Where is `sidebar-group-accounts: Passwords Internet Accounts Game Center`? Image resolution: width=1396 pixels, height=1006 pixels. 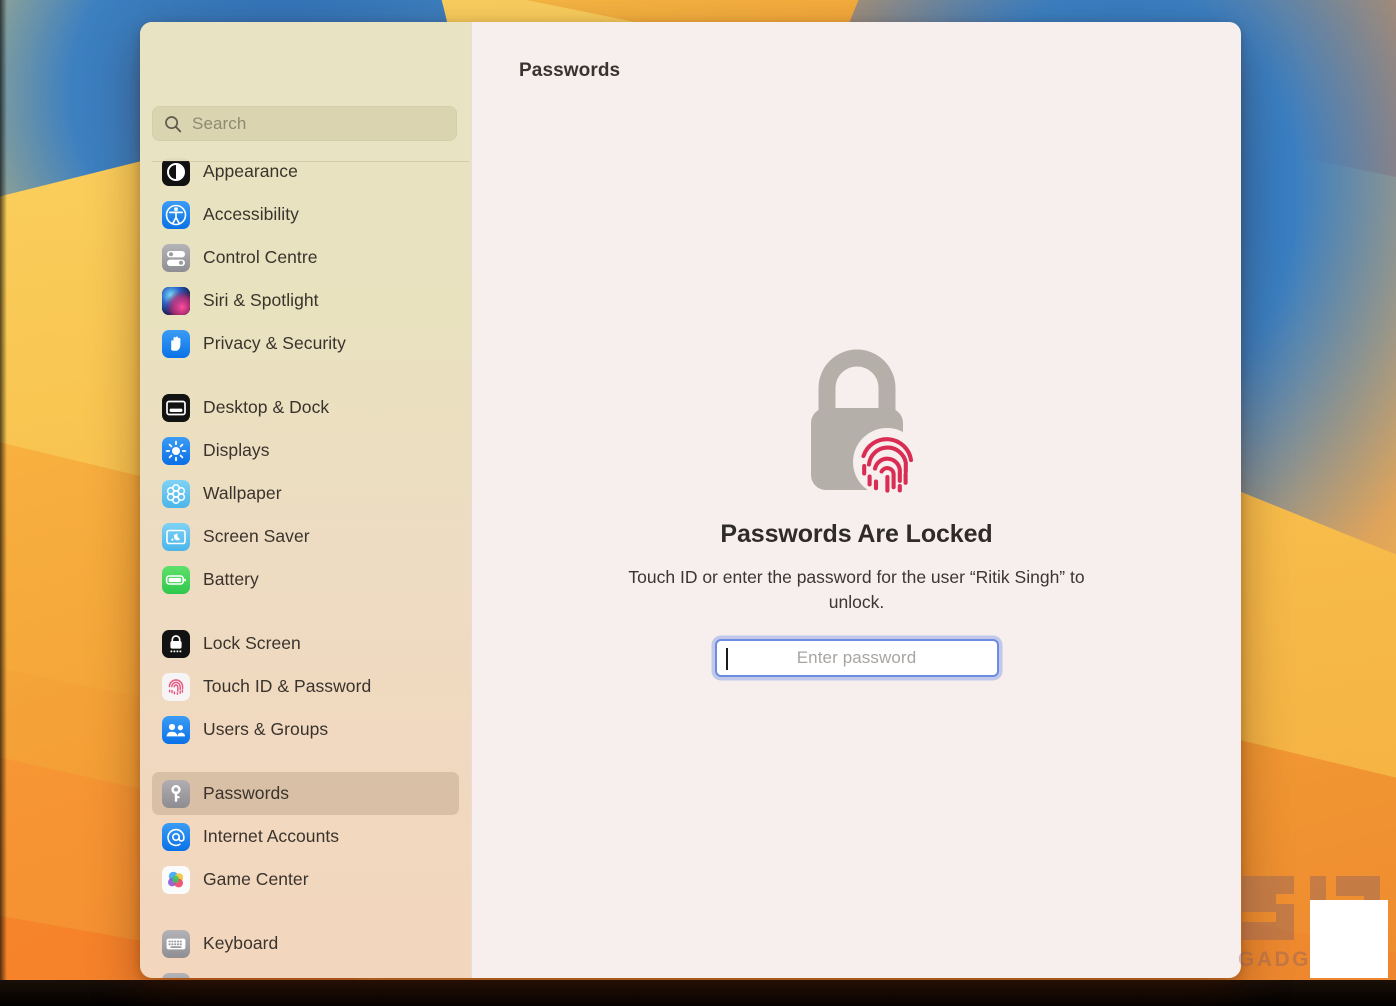 sidebar-group-accounts: Passwords Internet Accounts Game Center is located at coordinates (305, 836).